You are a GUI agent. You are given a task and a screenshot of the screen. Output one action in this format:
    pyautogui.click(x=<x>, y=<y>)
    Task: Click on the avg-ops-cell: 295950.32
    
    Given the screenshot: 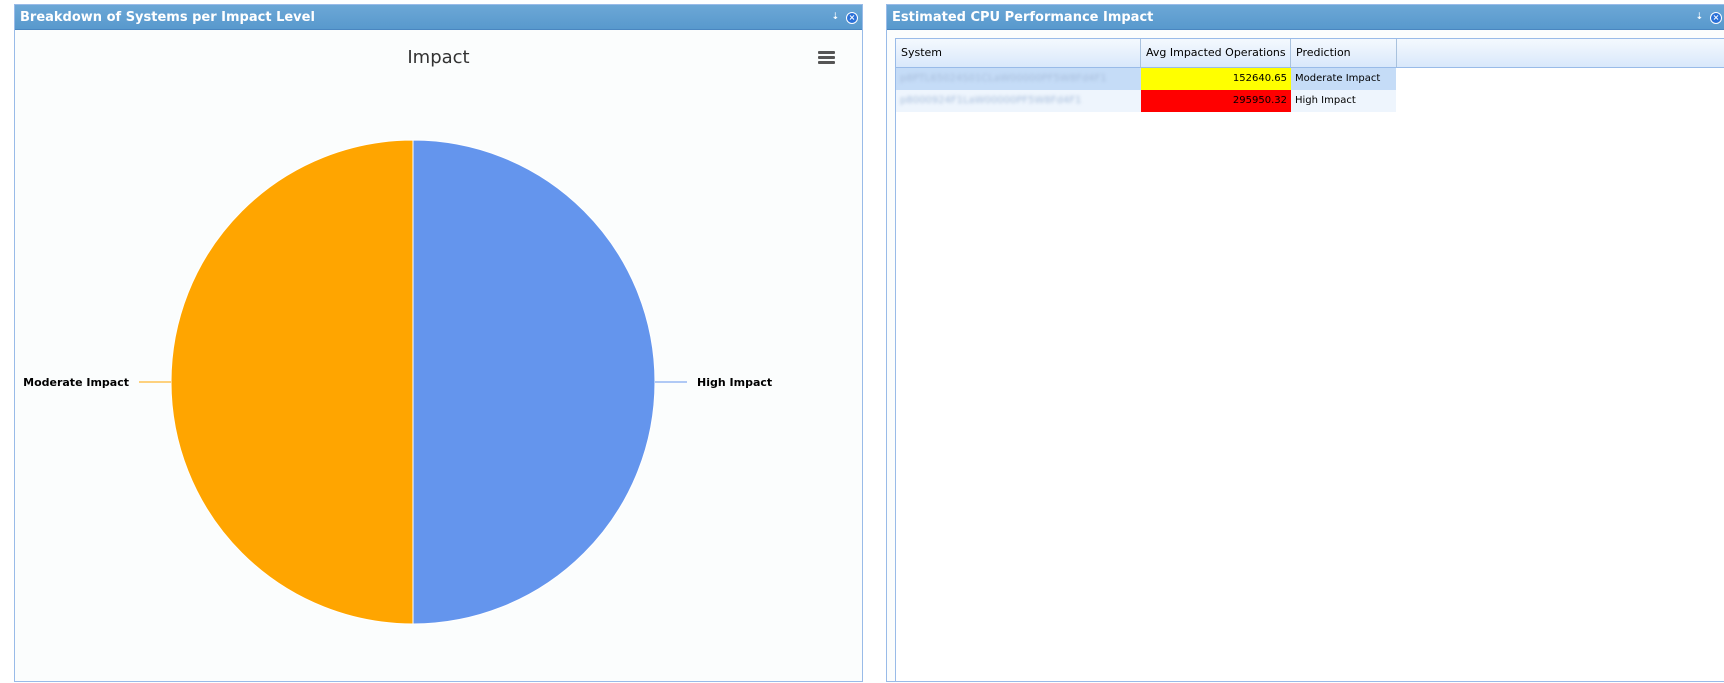 What is the action you would take?
    pyautogui.click(x=1216, y=101)
    